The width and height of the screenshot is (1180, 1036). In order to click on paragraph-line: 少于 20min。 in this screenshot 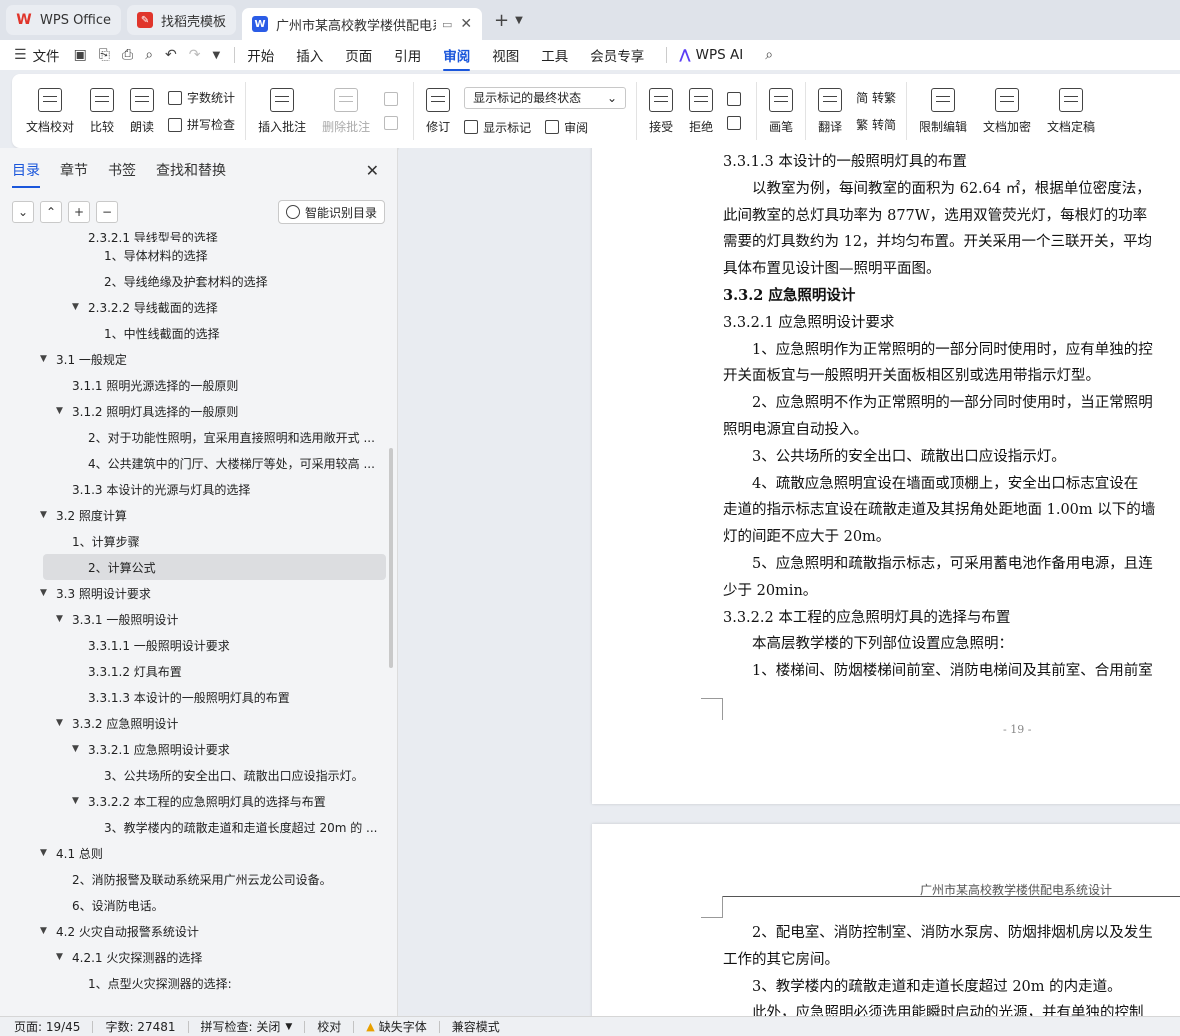, I will do `click(939, 591)`.